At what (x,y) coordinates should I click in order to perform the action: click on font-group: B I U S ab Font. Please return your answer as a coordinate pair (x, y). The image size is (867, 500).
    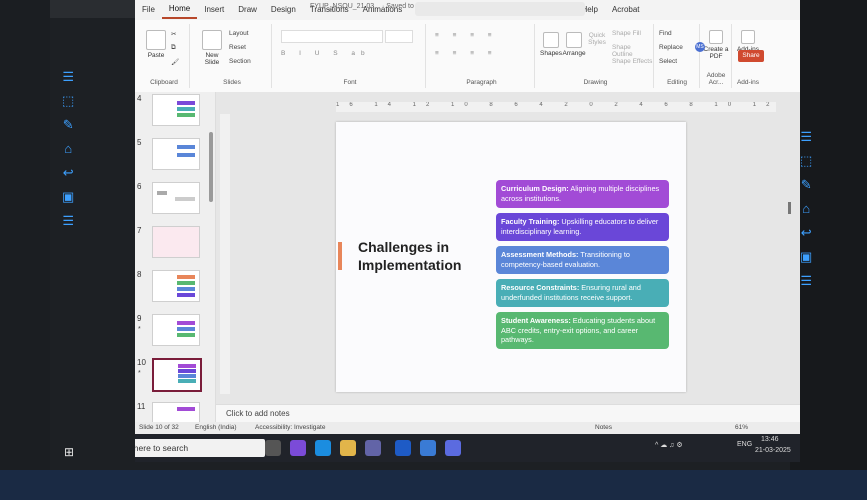
    Looking at the image, I should click on (350, 56).